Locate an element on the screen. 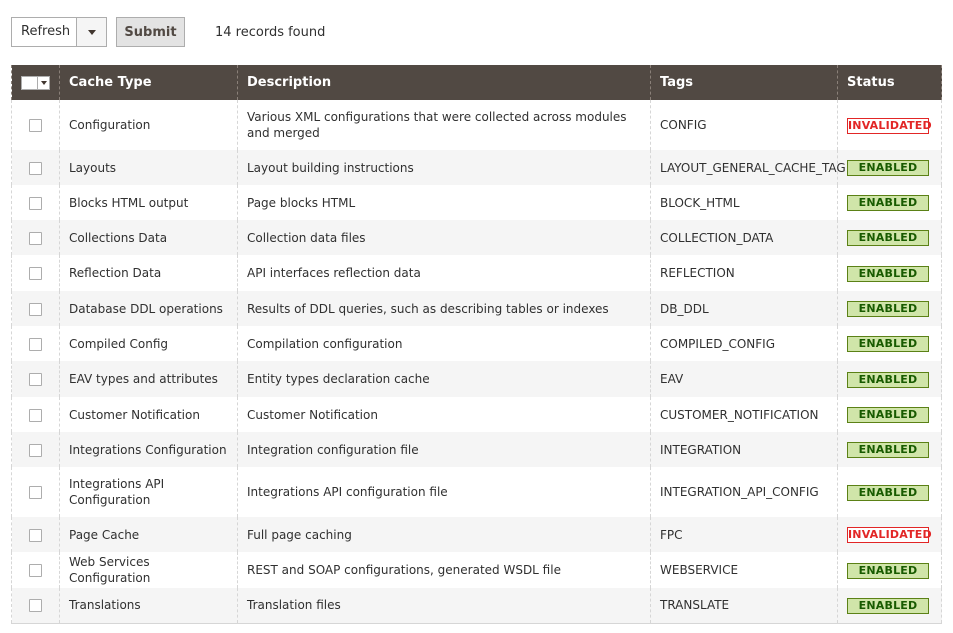 The width and height of the screenshot is (953, 633). mass-action-select: Refresh is located at coordinates (59, 32).